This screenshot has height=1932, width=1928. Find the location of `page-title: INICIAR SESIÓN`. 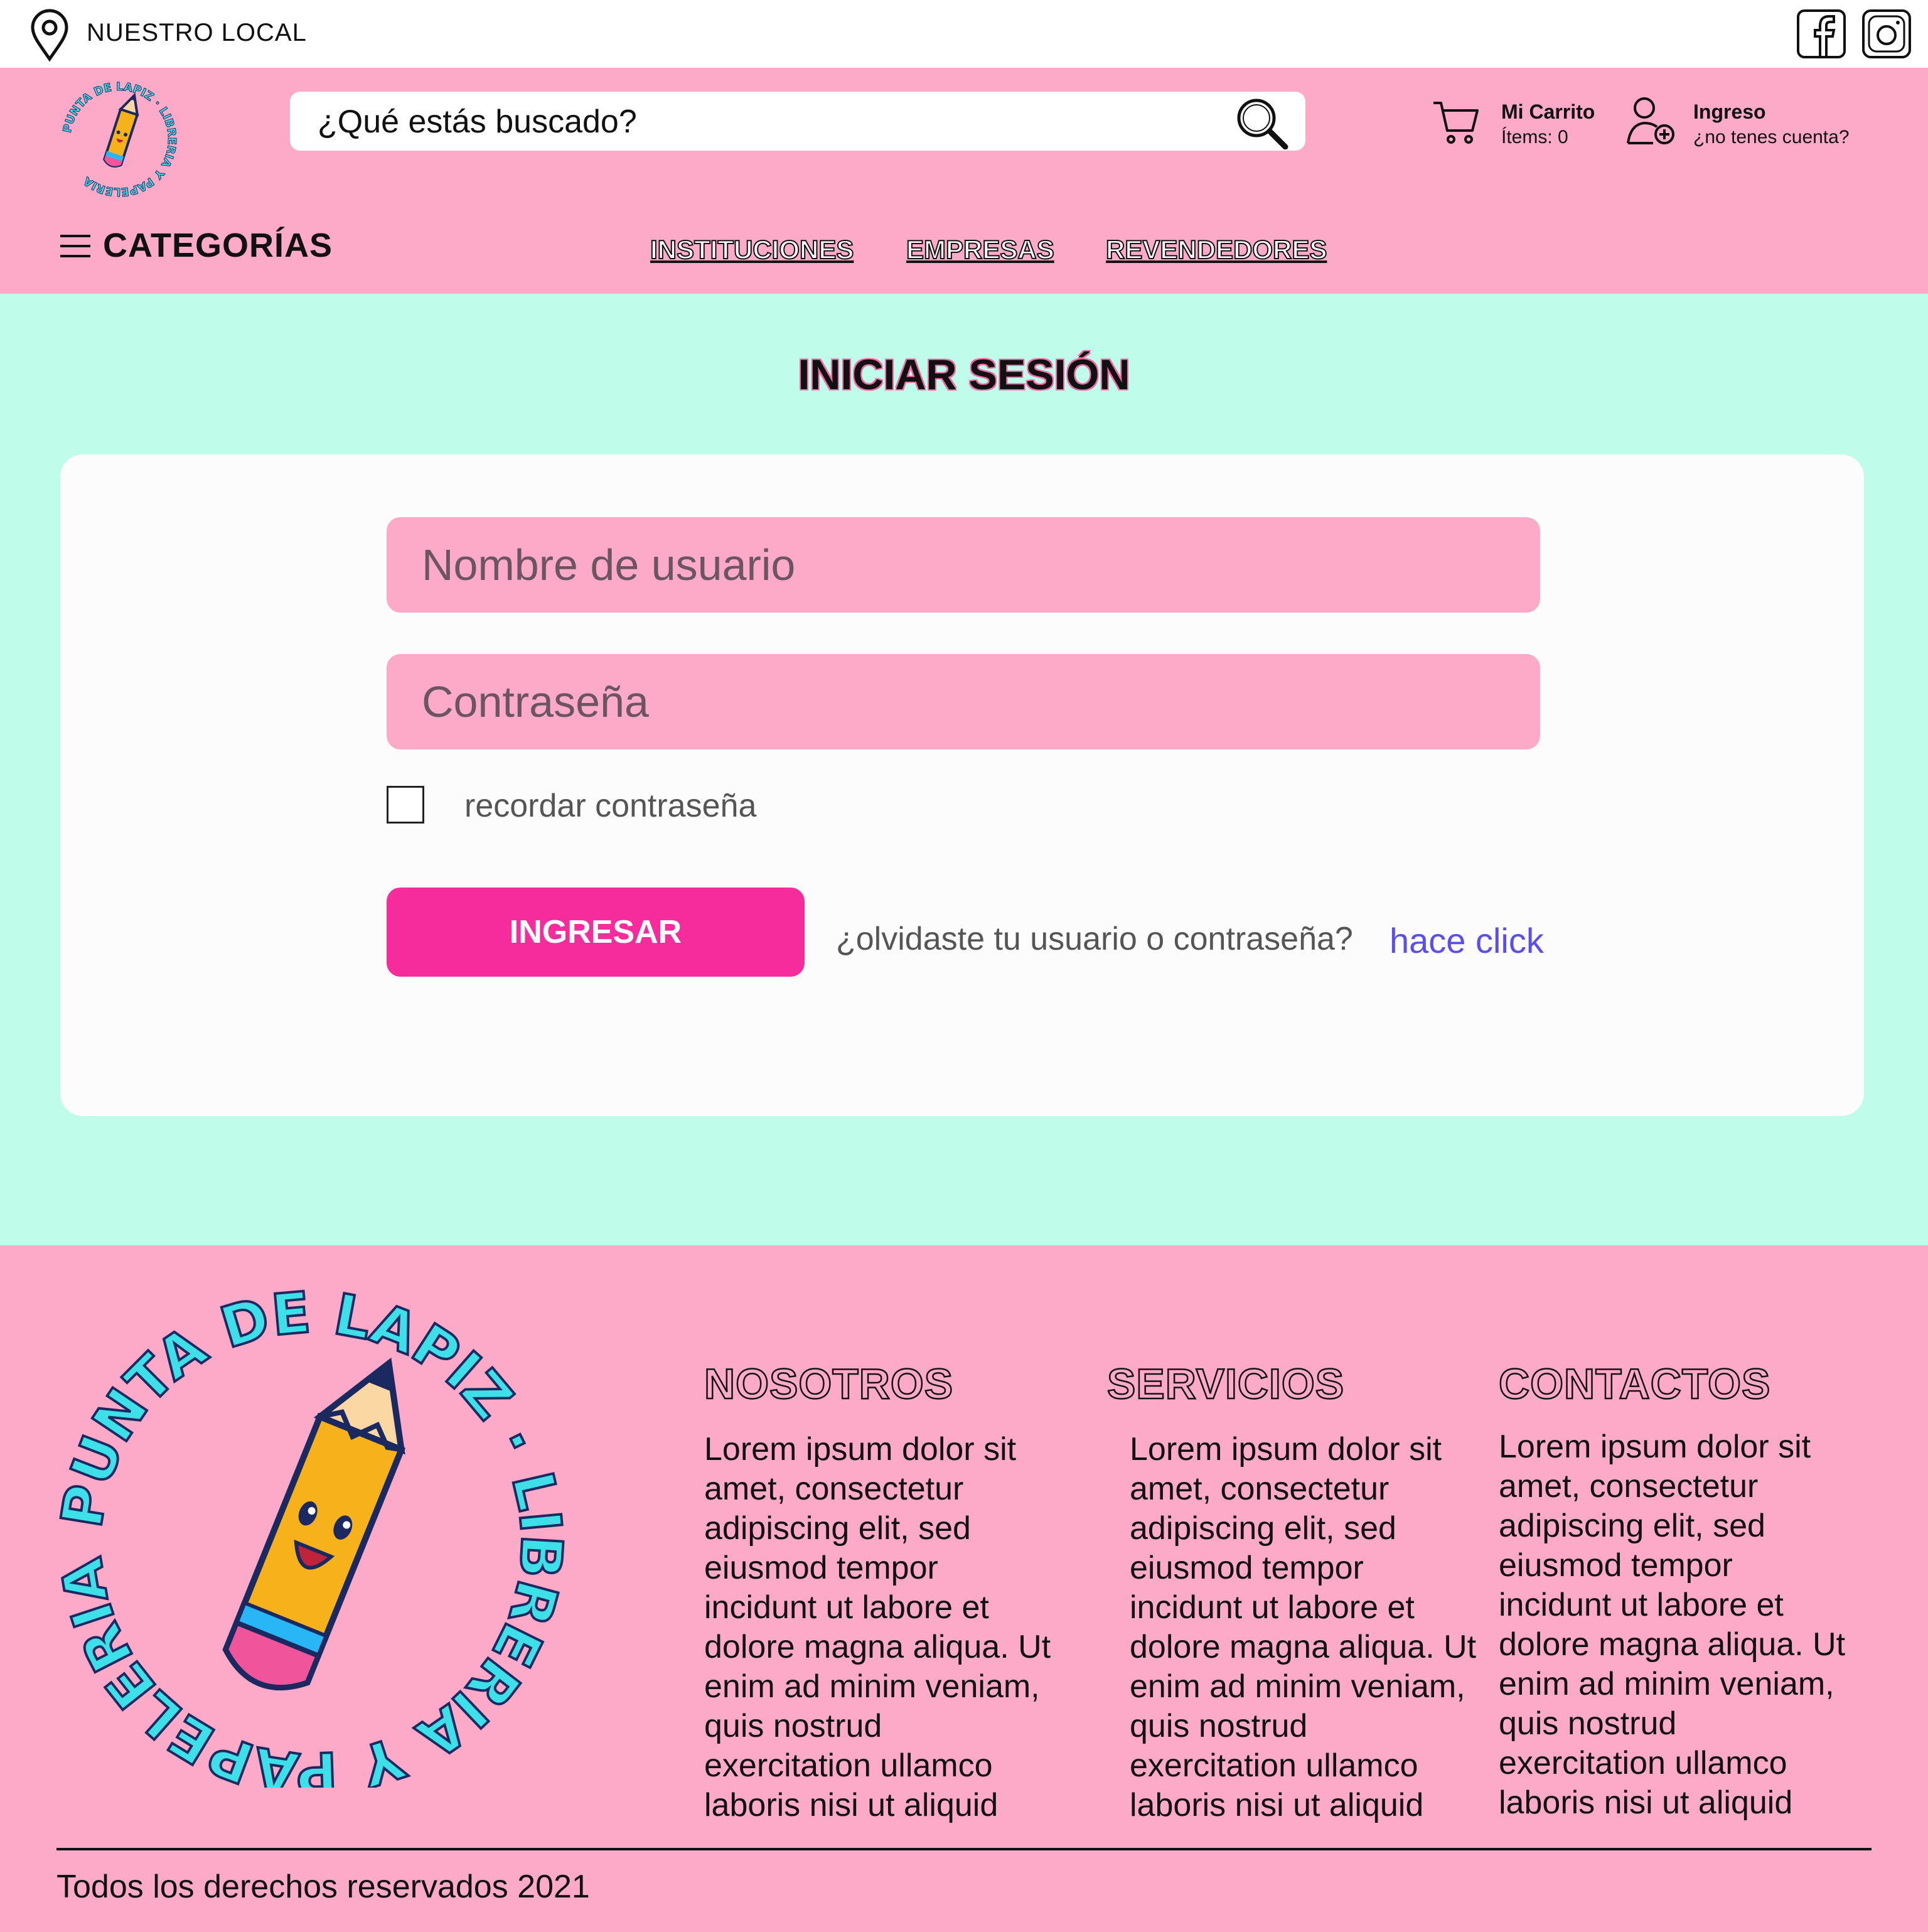

page-title: INICIAR SESIÓN is located at coordinates (964, 375).